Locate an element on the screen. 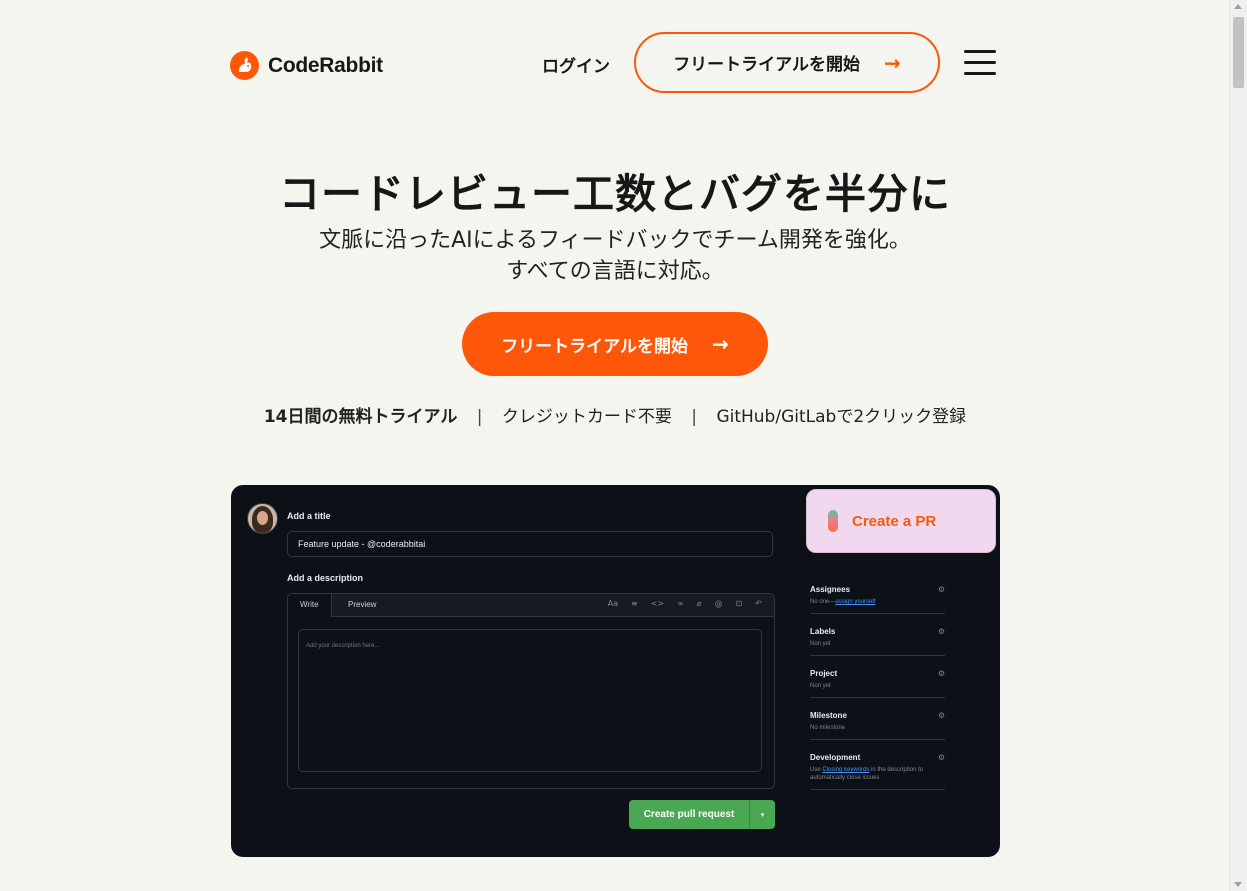  brand-name: CodeRabbit is located at coordinates (325, 65).